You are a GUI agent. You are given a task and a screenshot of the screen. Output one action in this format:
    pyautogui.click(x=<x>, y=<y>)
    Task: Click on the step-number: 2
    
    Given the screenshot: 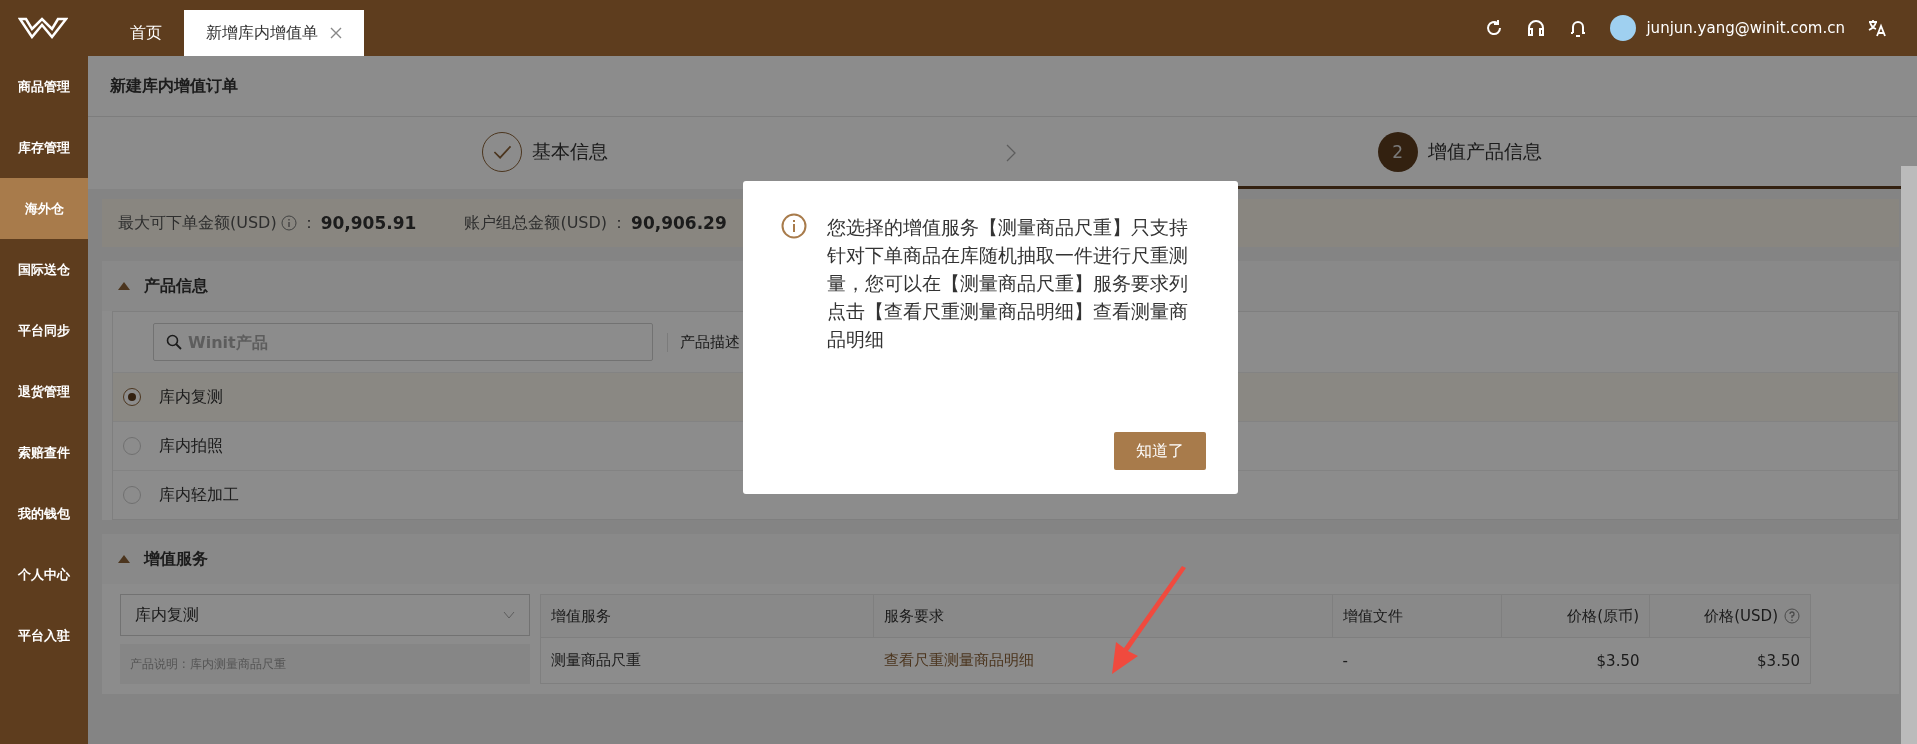 What is the action you would take?
    pyautogui.click(x=1397, y=151)
    